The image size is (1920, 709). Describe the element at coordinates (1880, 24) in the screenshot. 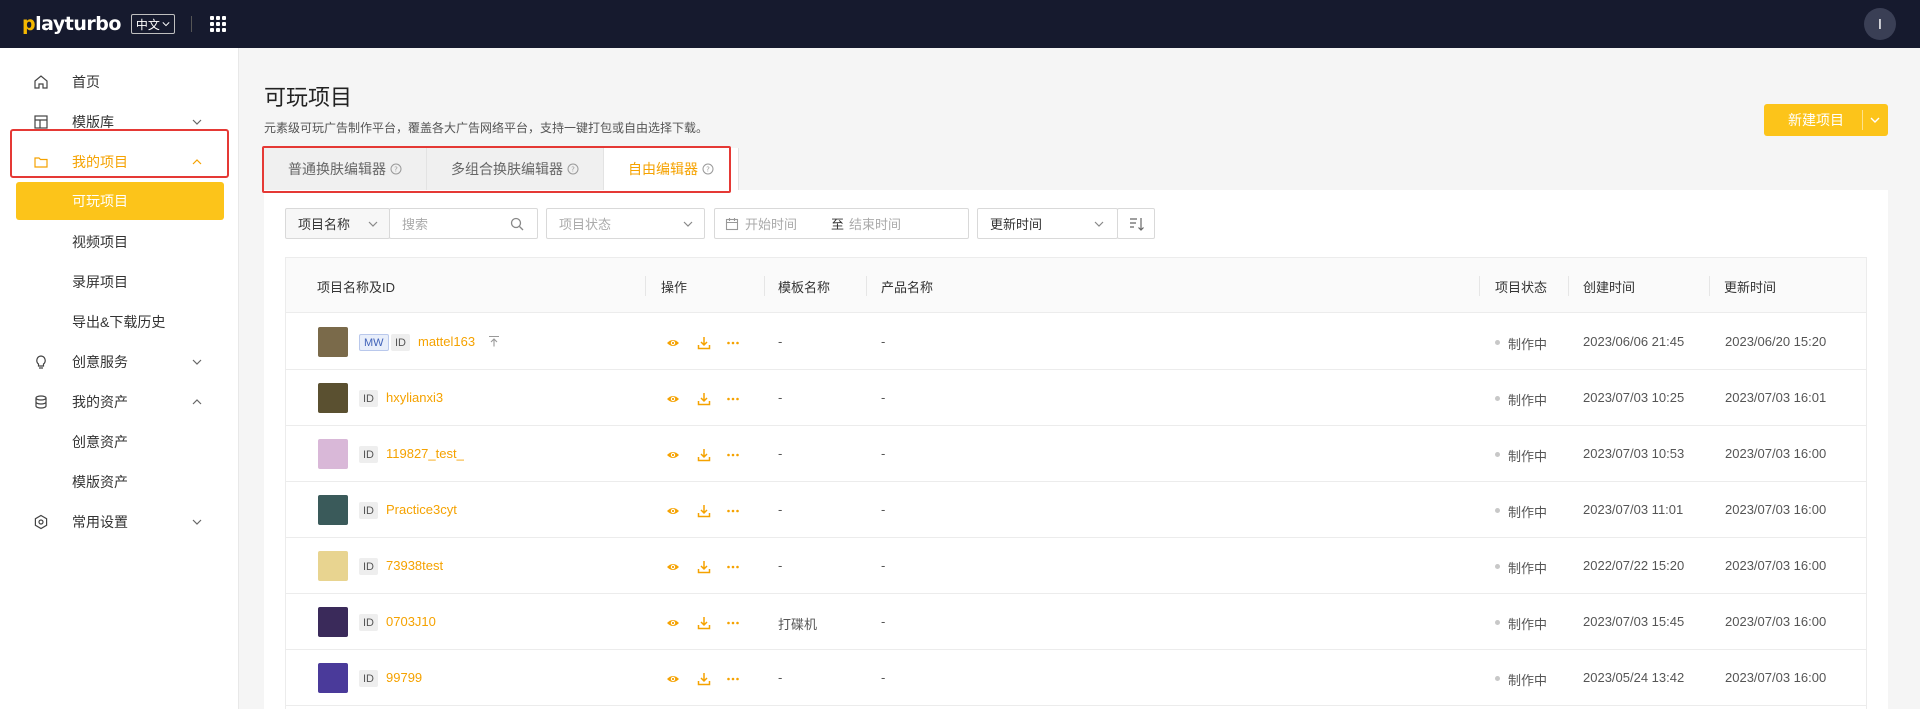

I see `user-avatar: I` at that location.